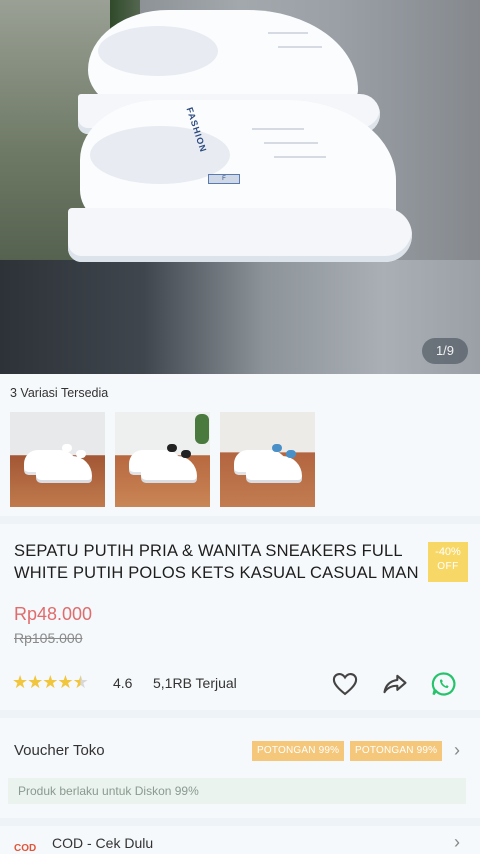  I want to click on rating-value: 4.6, so click(123, 683).